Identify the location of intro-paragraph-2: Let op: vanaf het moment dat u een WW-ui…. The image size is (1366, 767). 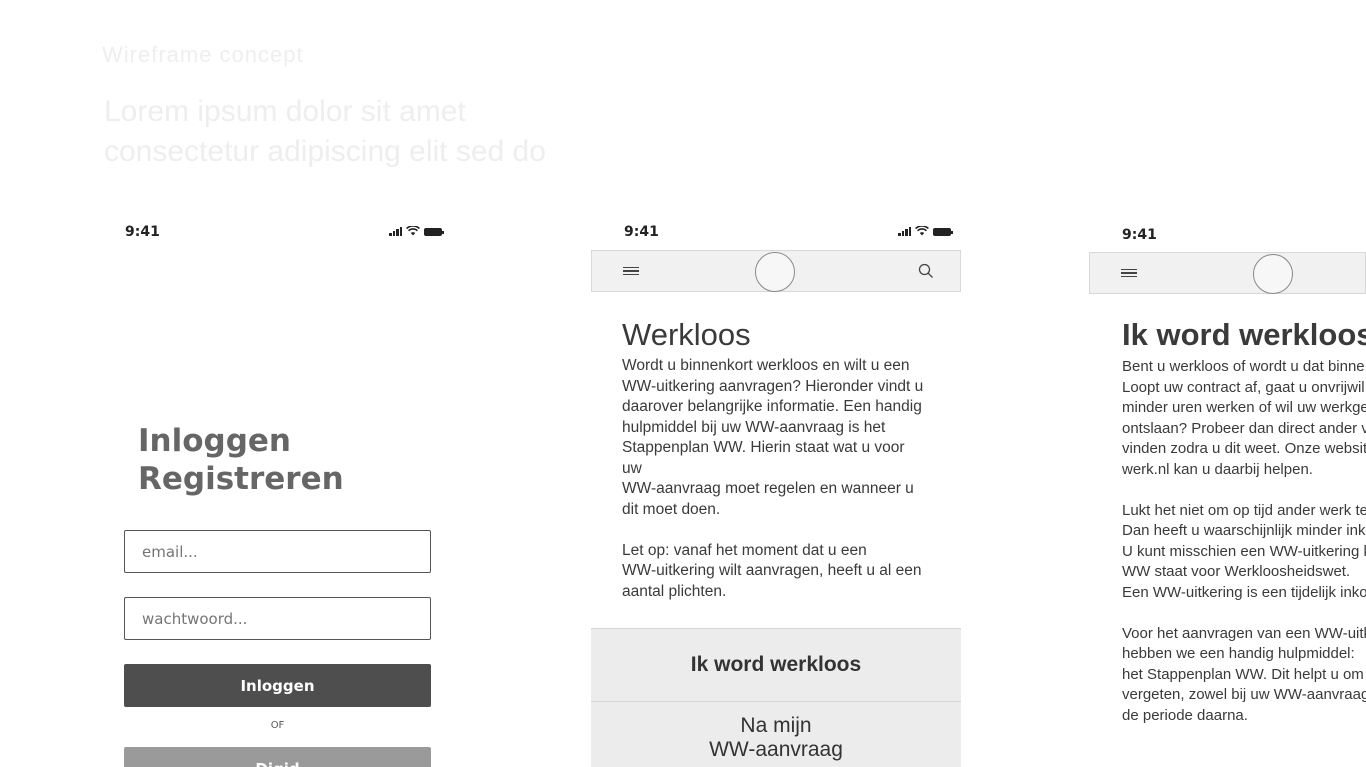
(772, 570).